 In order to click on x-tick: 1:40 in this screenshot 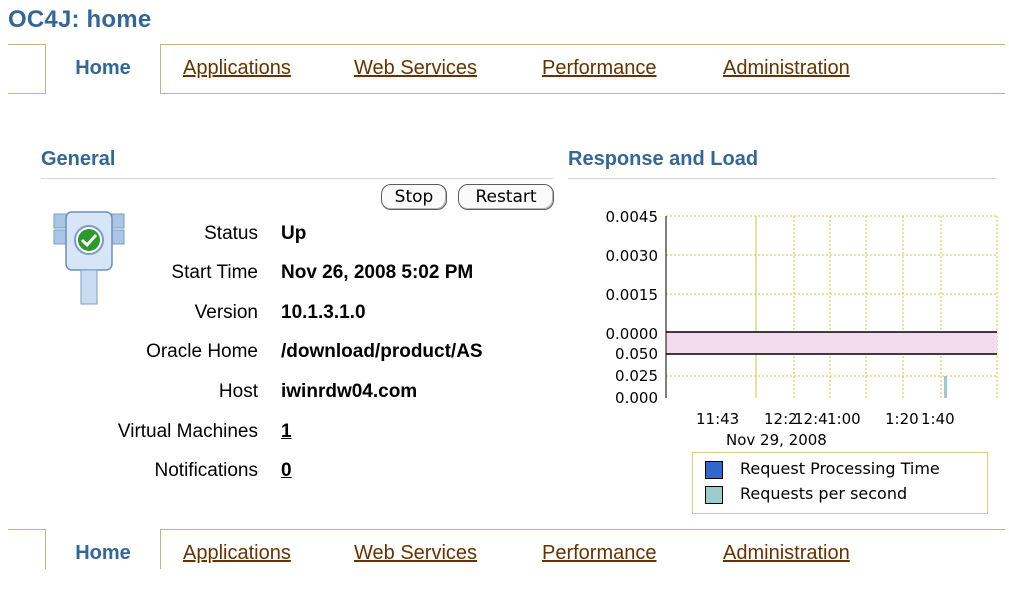, I will do `click(938, 419)`.